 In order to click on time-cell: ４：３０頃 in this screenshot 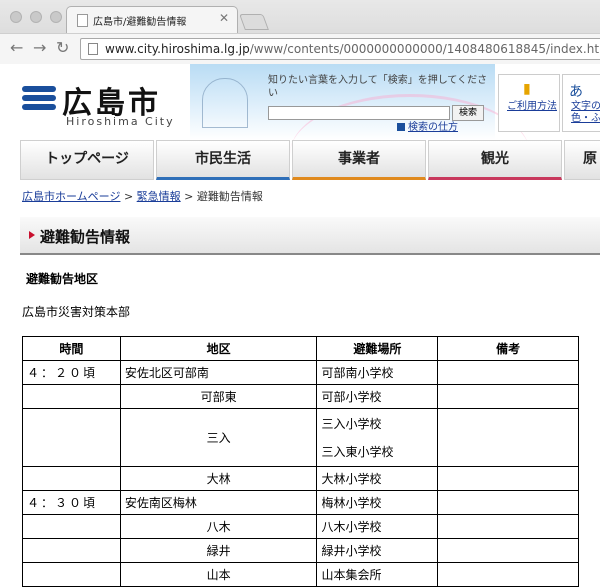, I will do `click(71, 502)`.